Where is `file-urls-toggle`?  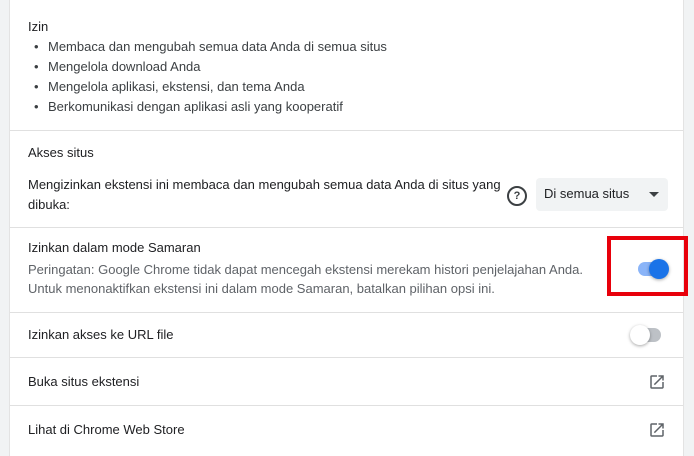
file-urls-toggle is located at coordinates (647, 335).